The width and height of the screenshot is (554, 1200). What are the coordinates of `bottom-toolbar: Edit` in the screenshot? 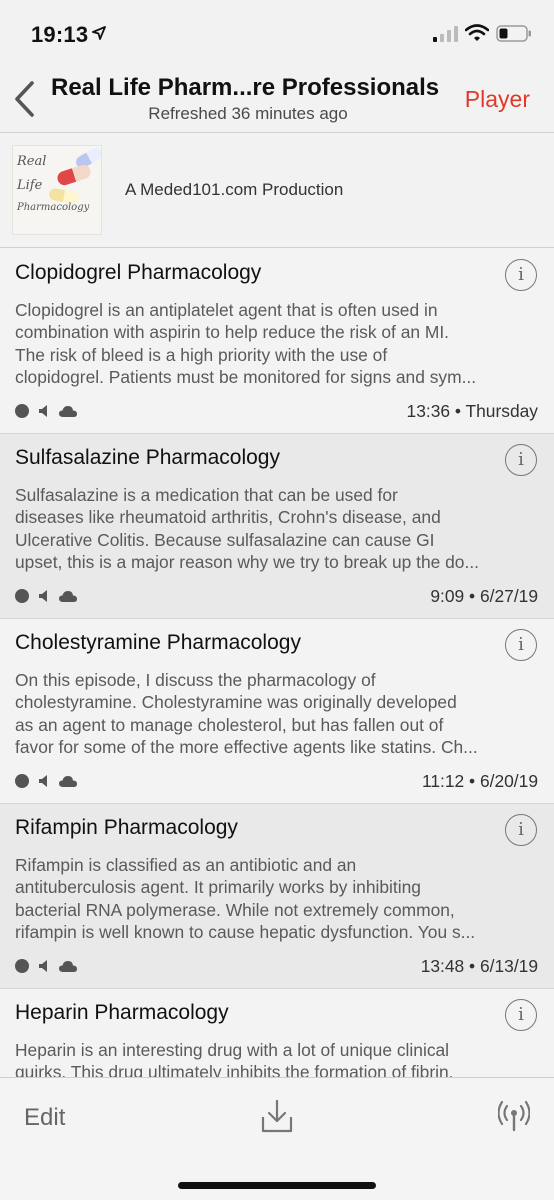 It's located at (277, 1138).